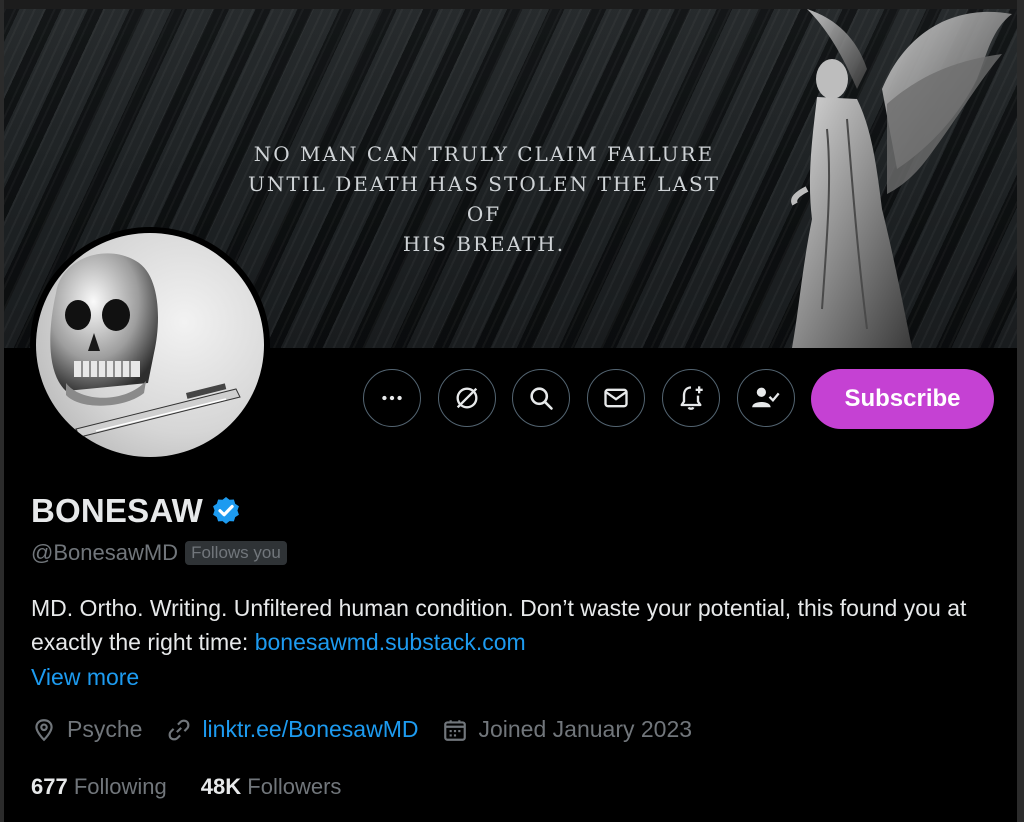 This screenshot has height=822, width=1024. What do you see at coordinates (310, 729) in the screenshot?
I see `website-link: linktr.ee/BonesawMD` at bounding box center [310, 729].